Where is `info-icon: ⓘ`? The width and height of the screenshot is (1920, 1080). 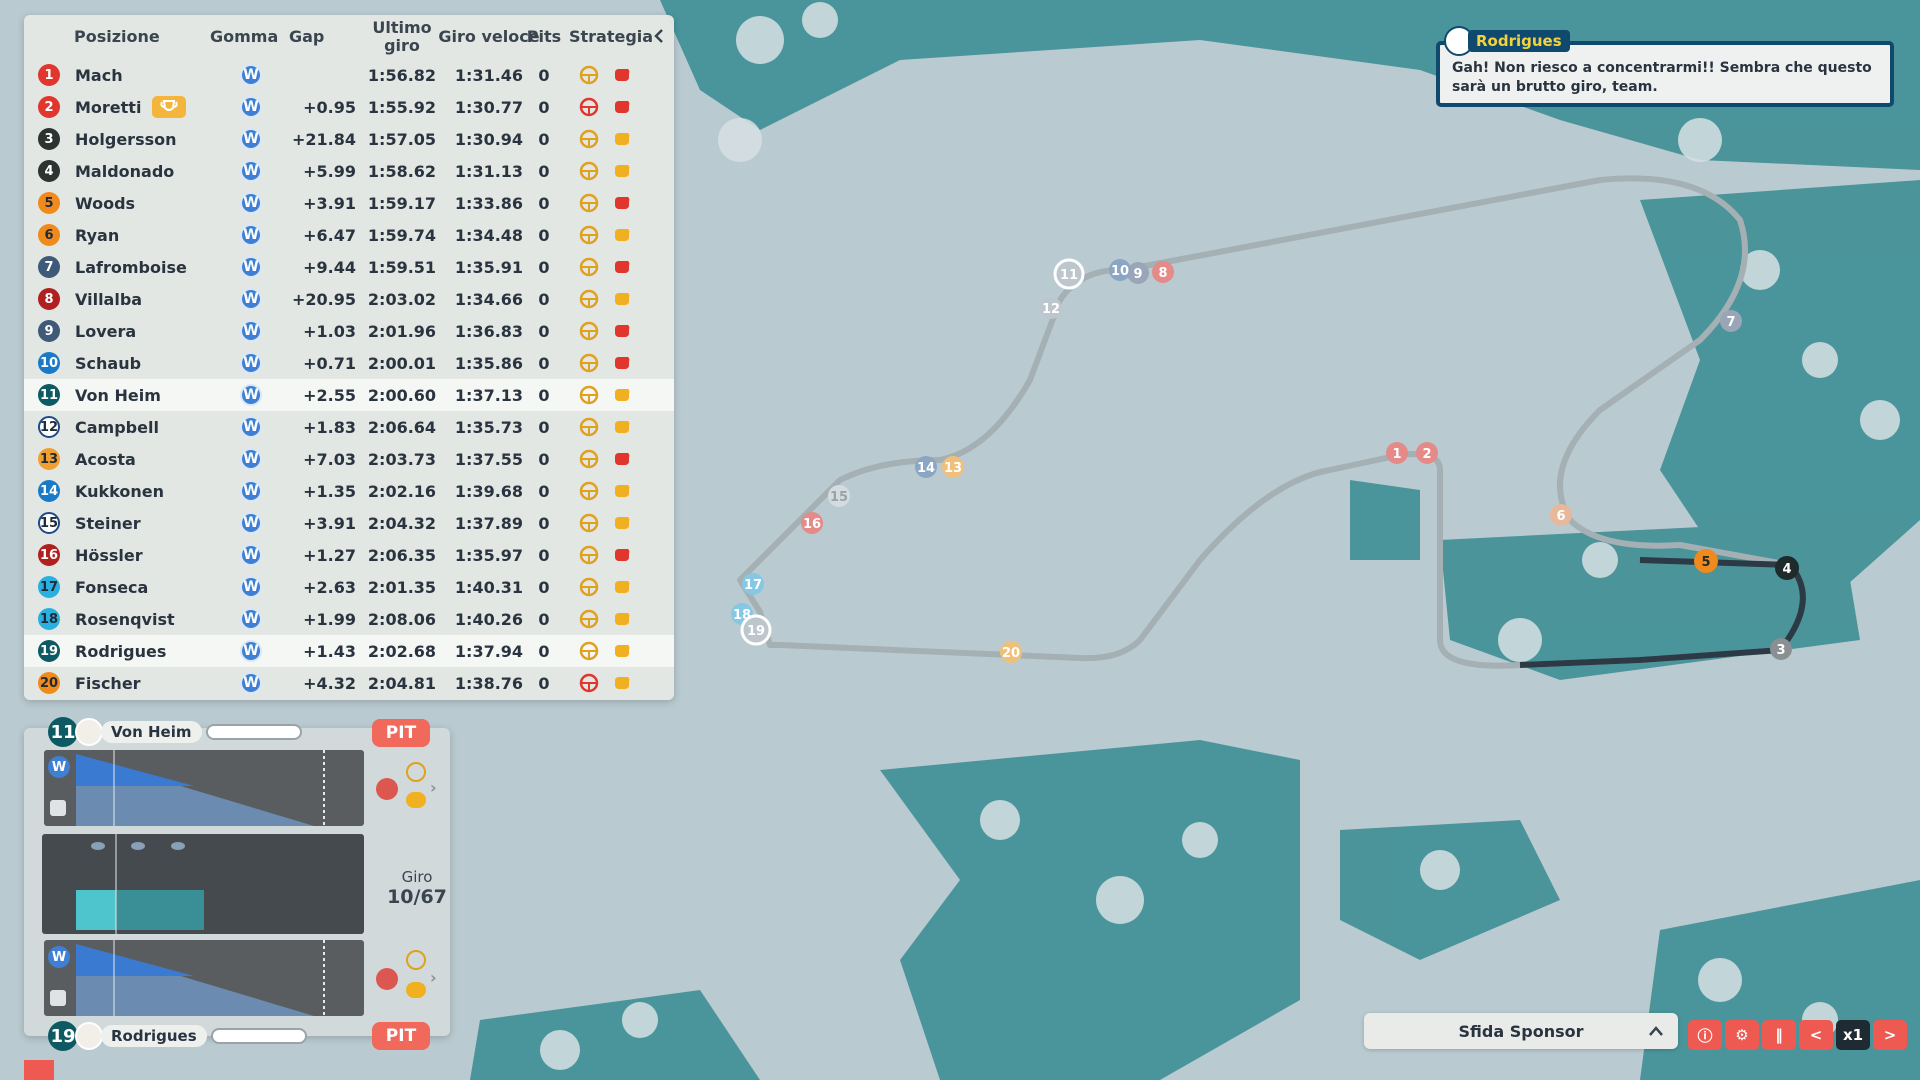 info-icon: ⓘ is located at coordinates (1705, 1035).